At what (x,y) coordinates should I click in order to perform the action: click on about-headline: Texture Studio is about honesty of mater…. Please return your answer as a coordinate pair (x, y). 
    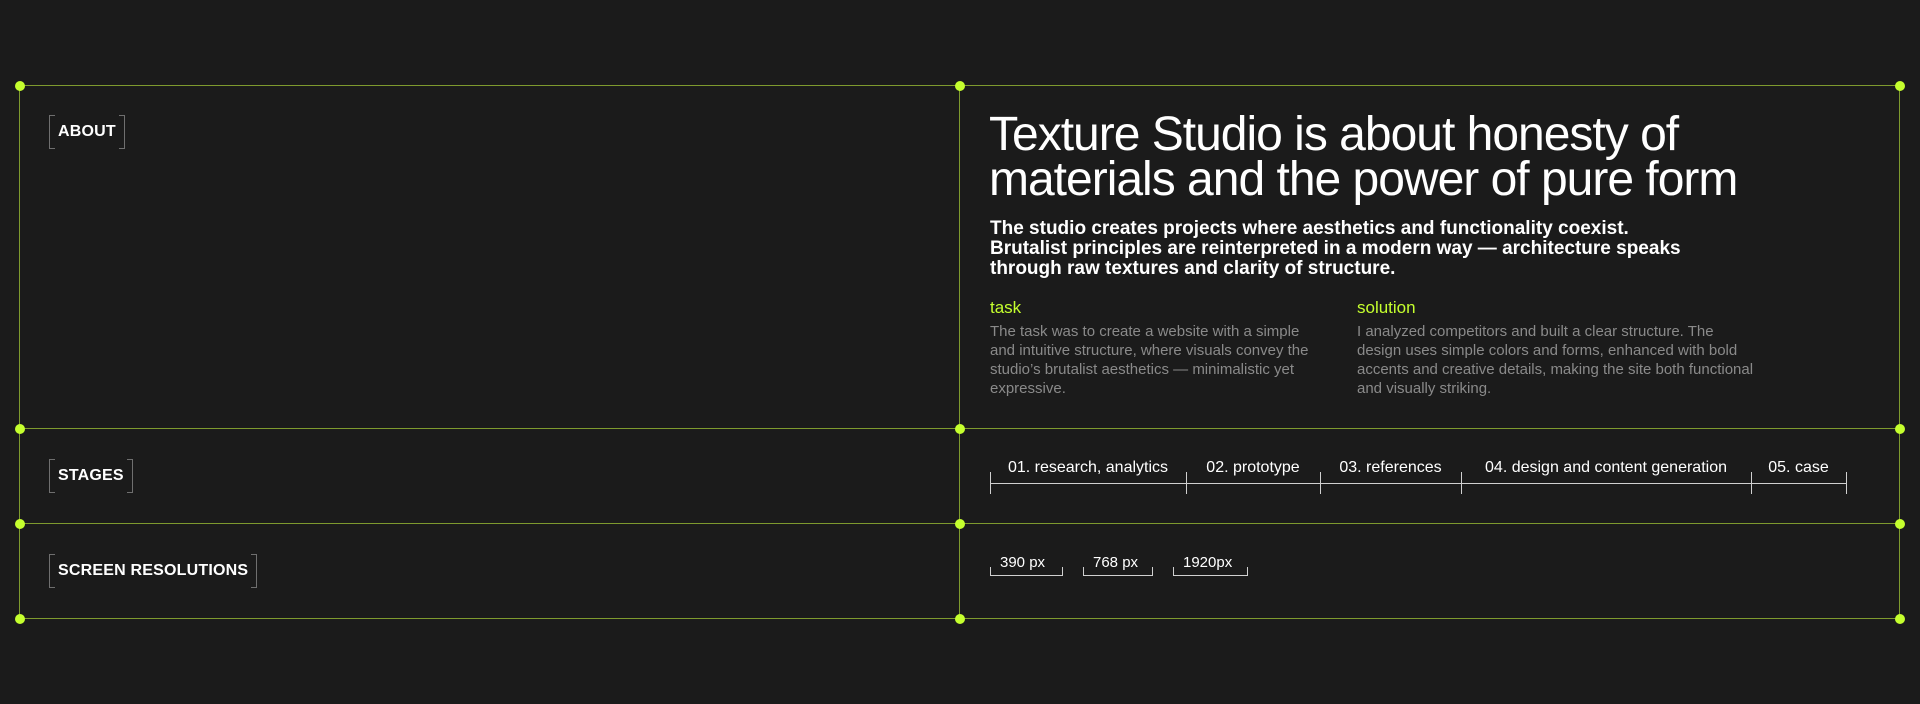
    Looking at the image, I should click on (1363, 157).